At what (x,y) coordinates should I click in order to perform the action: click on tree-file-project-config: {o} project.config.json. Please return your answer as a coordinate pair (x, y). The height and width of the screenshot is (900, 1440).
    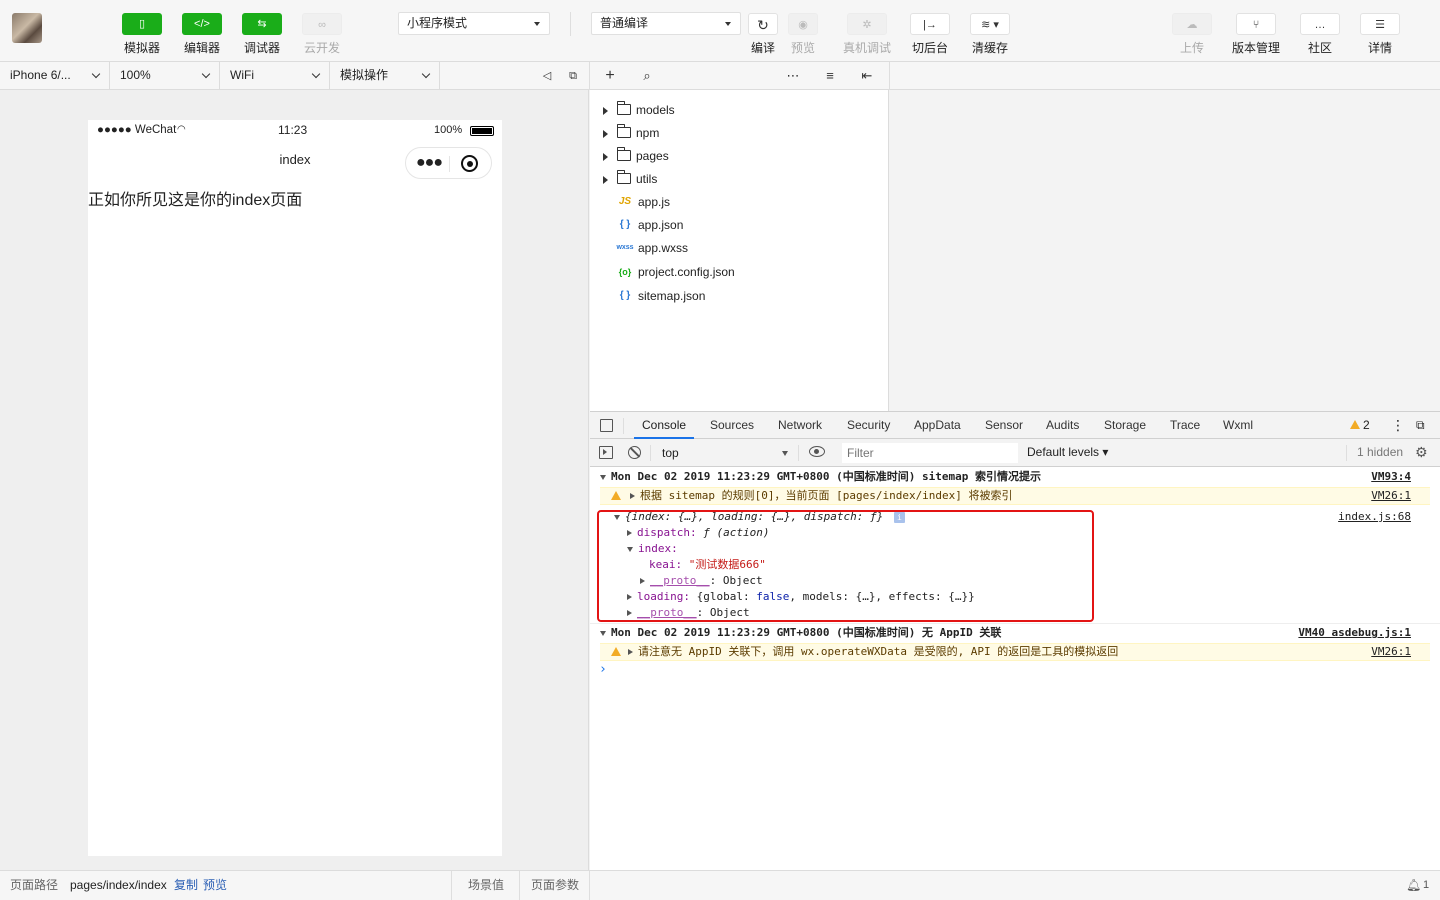
    Looking at the image, I should click on (739, 272).